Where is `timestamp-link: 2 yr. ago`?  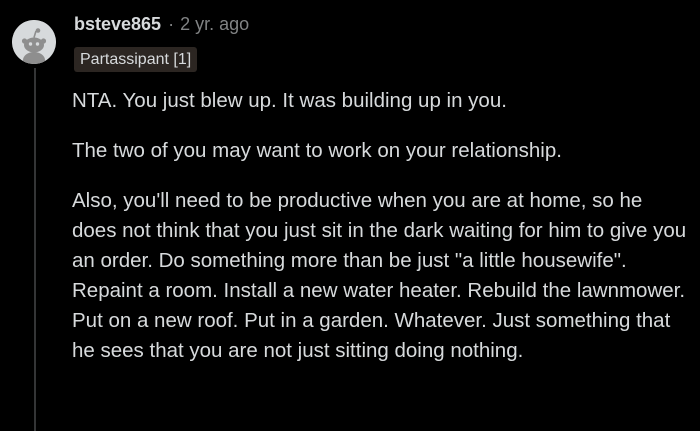 timestamp-link: 2 yr. ago is located at coordinates (214, 24).